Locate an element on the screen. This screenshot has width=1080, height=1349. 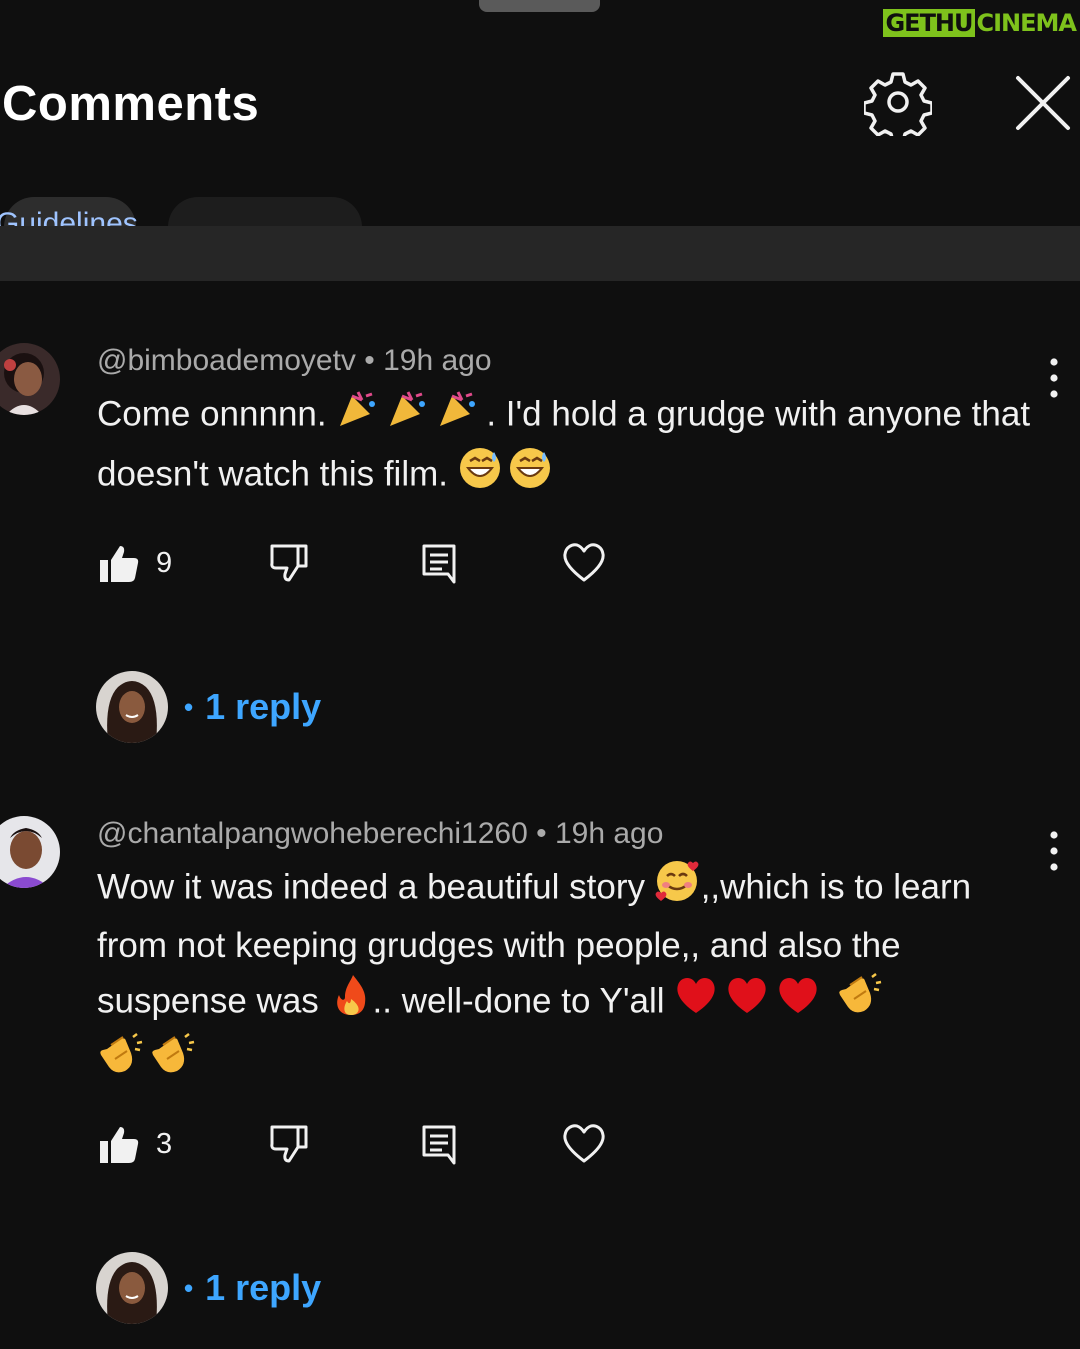
grinning-sweat-emoji is located at coordinates (506, 476).